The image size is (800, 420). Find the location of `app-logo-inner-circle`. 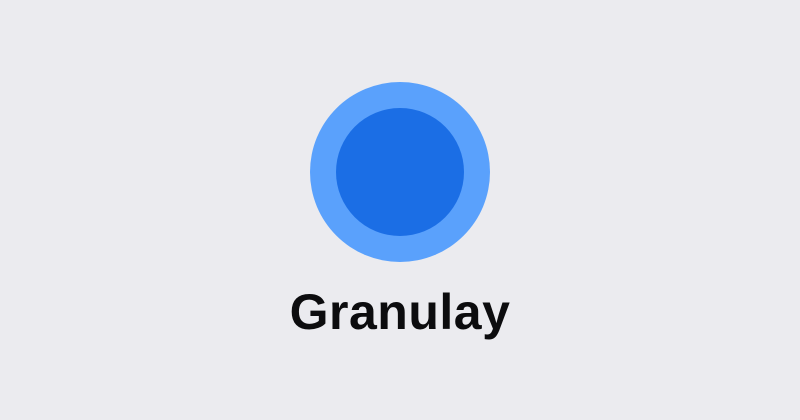

app-logo-inner-circle is located at coordinates (400, 172).